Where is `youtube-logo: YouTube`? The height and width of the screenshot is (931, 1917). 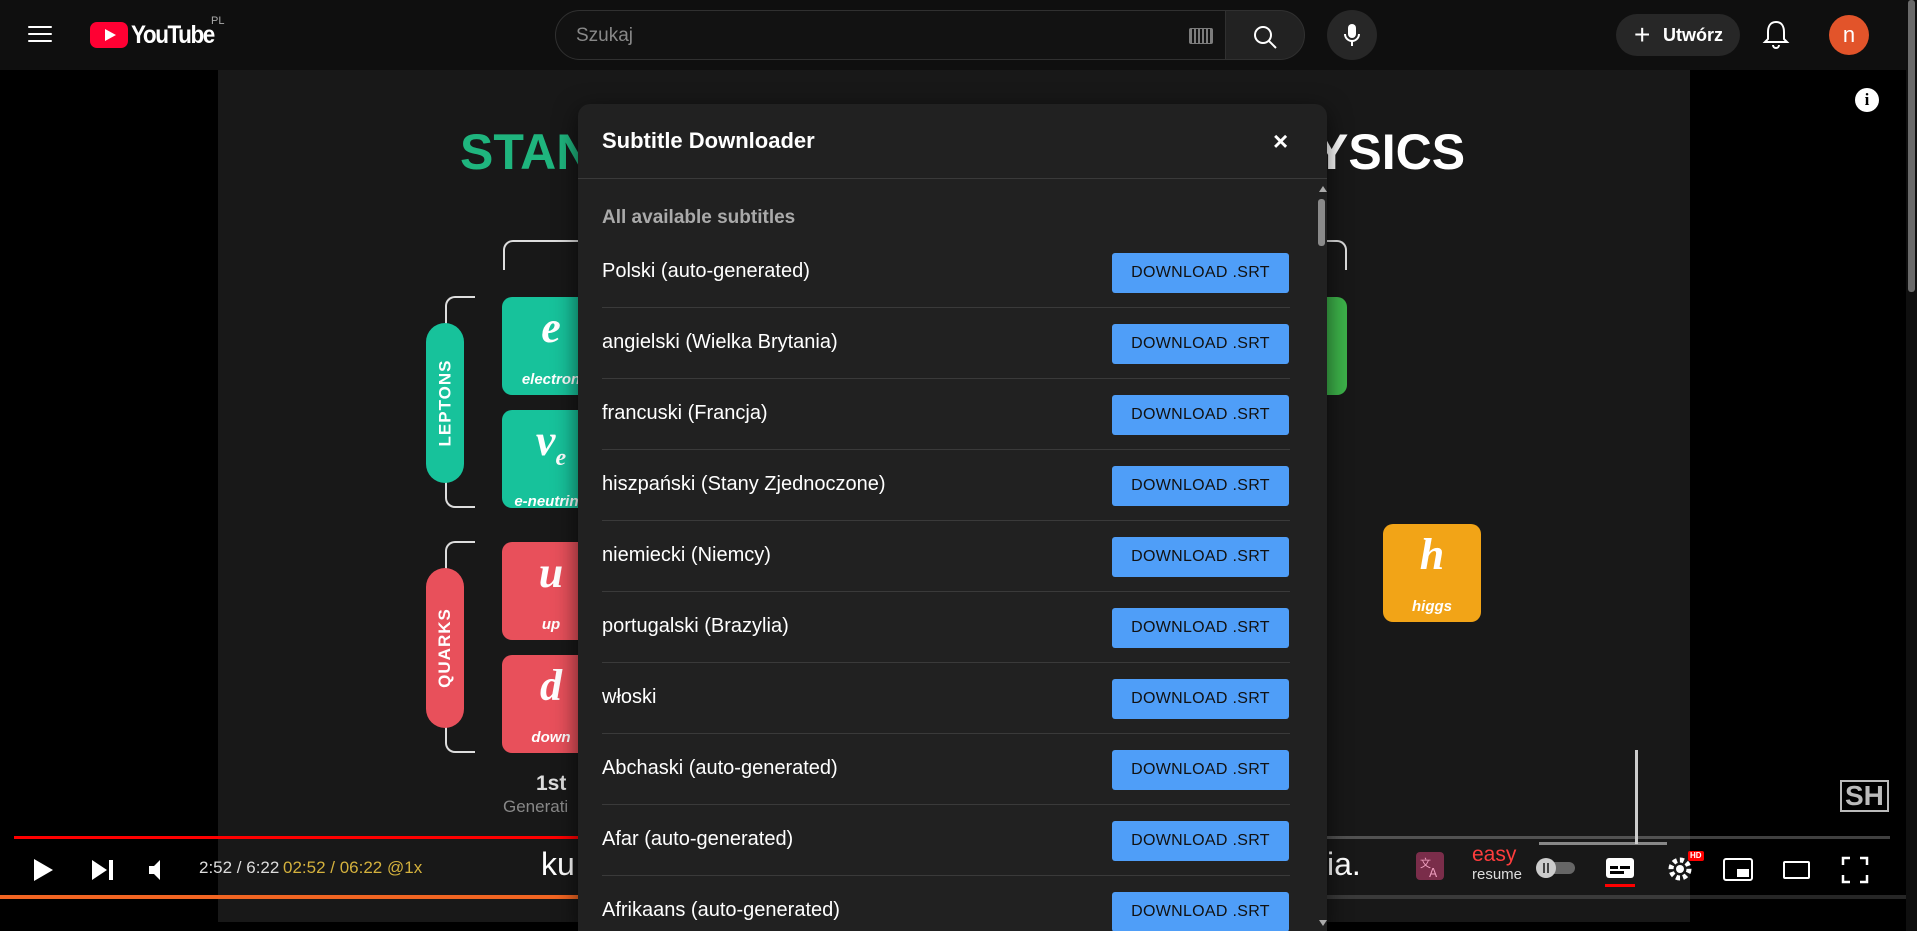
youtube-logo: YouTube is located at coordinates (156, 35).